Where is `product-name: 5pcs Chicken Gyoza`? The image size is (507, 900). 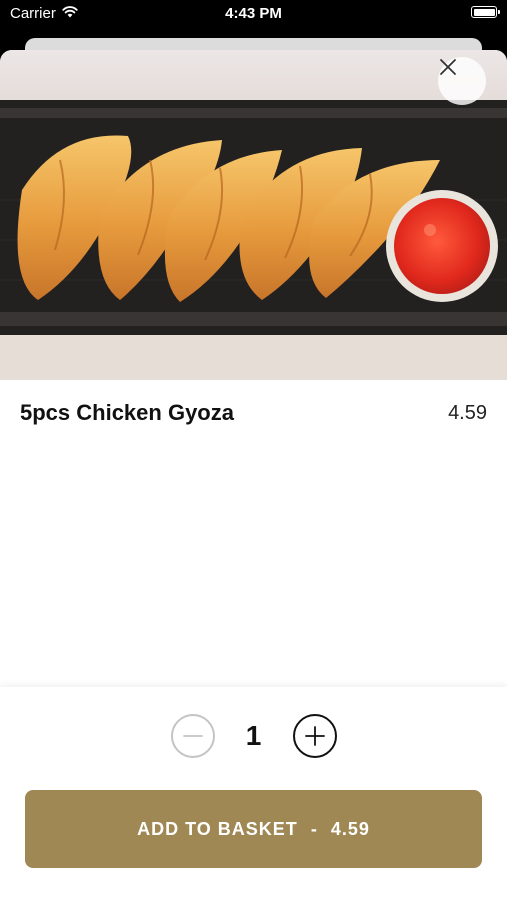 product-name: 5pcs Chicken Gyoza is located at coordinates (127, 412).